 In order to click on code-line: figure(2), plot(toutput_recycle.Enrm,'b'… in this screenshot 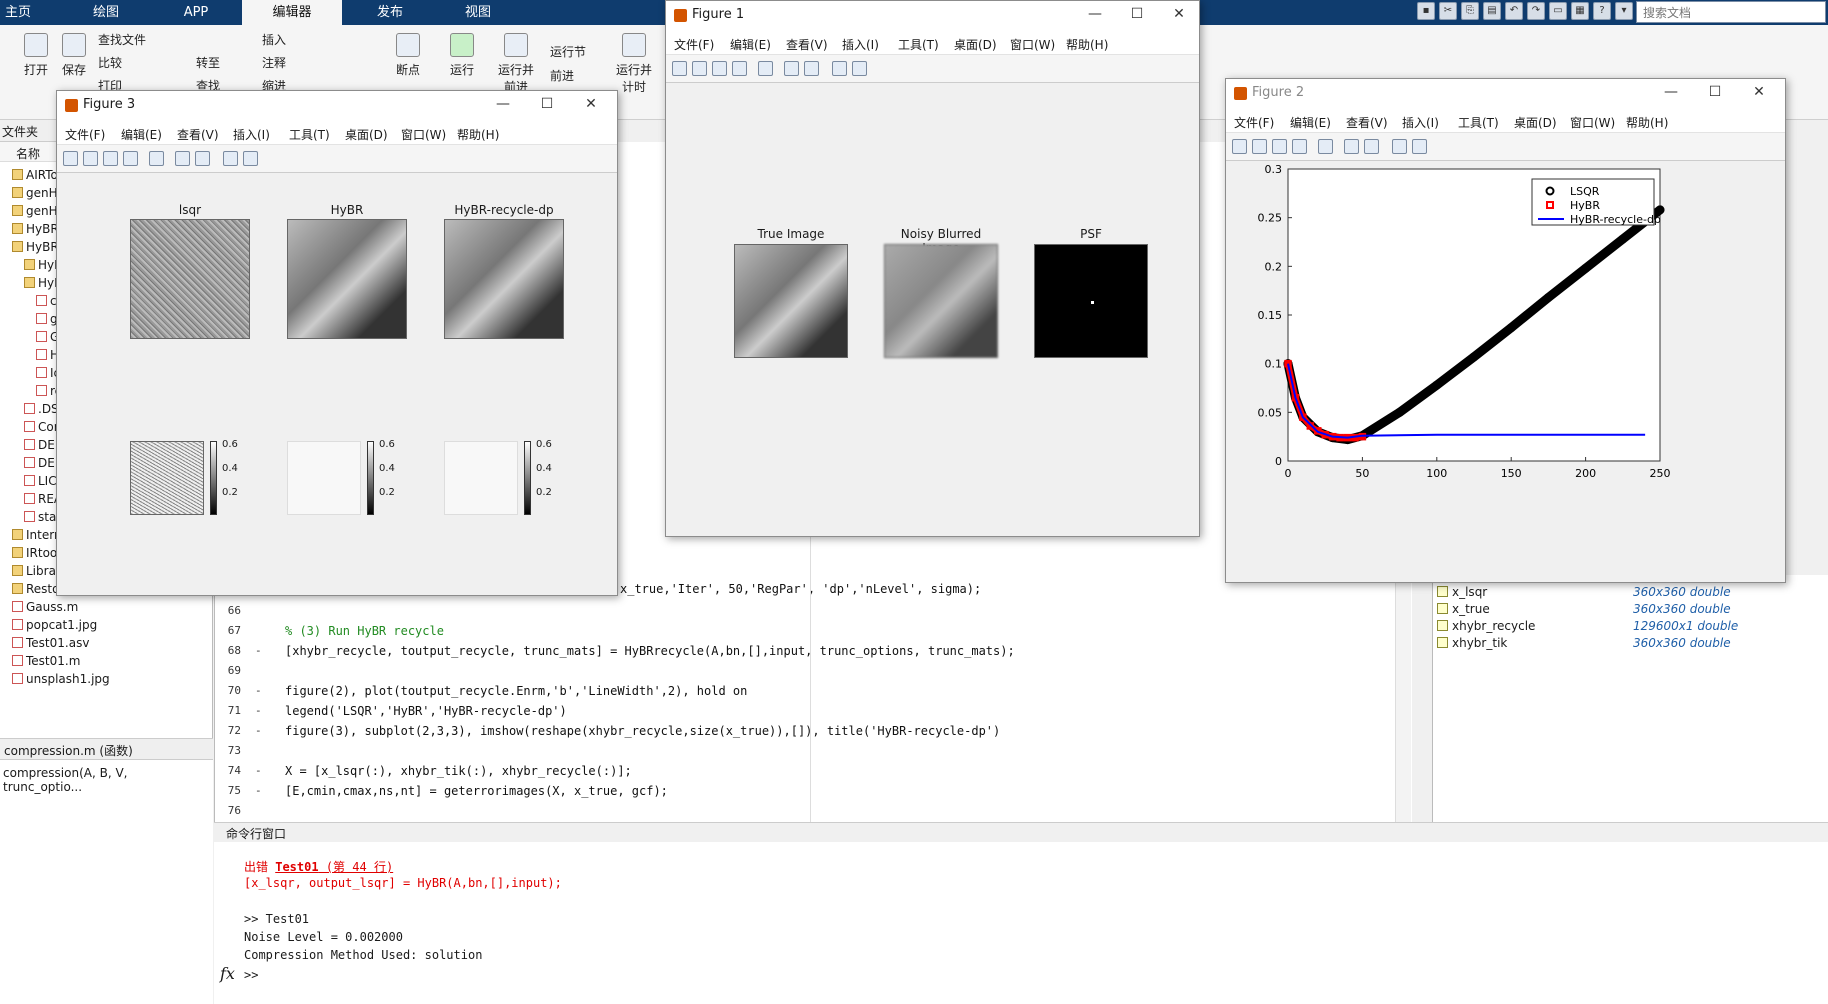, I will do `click(516, 691)`.